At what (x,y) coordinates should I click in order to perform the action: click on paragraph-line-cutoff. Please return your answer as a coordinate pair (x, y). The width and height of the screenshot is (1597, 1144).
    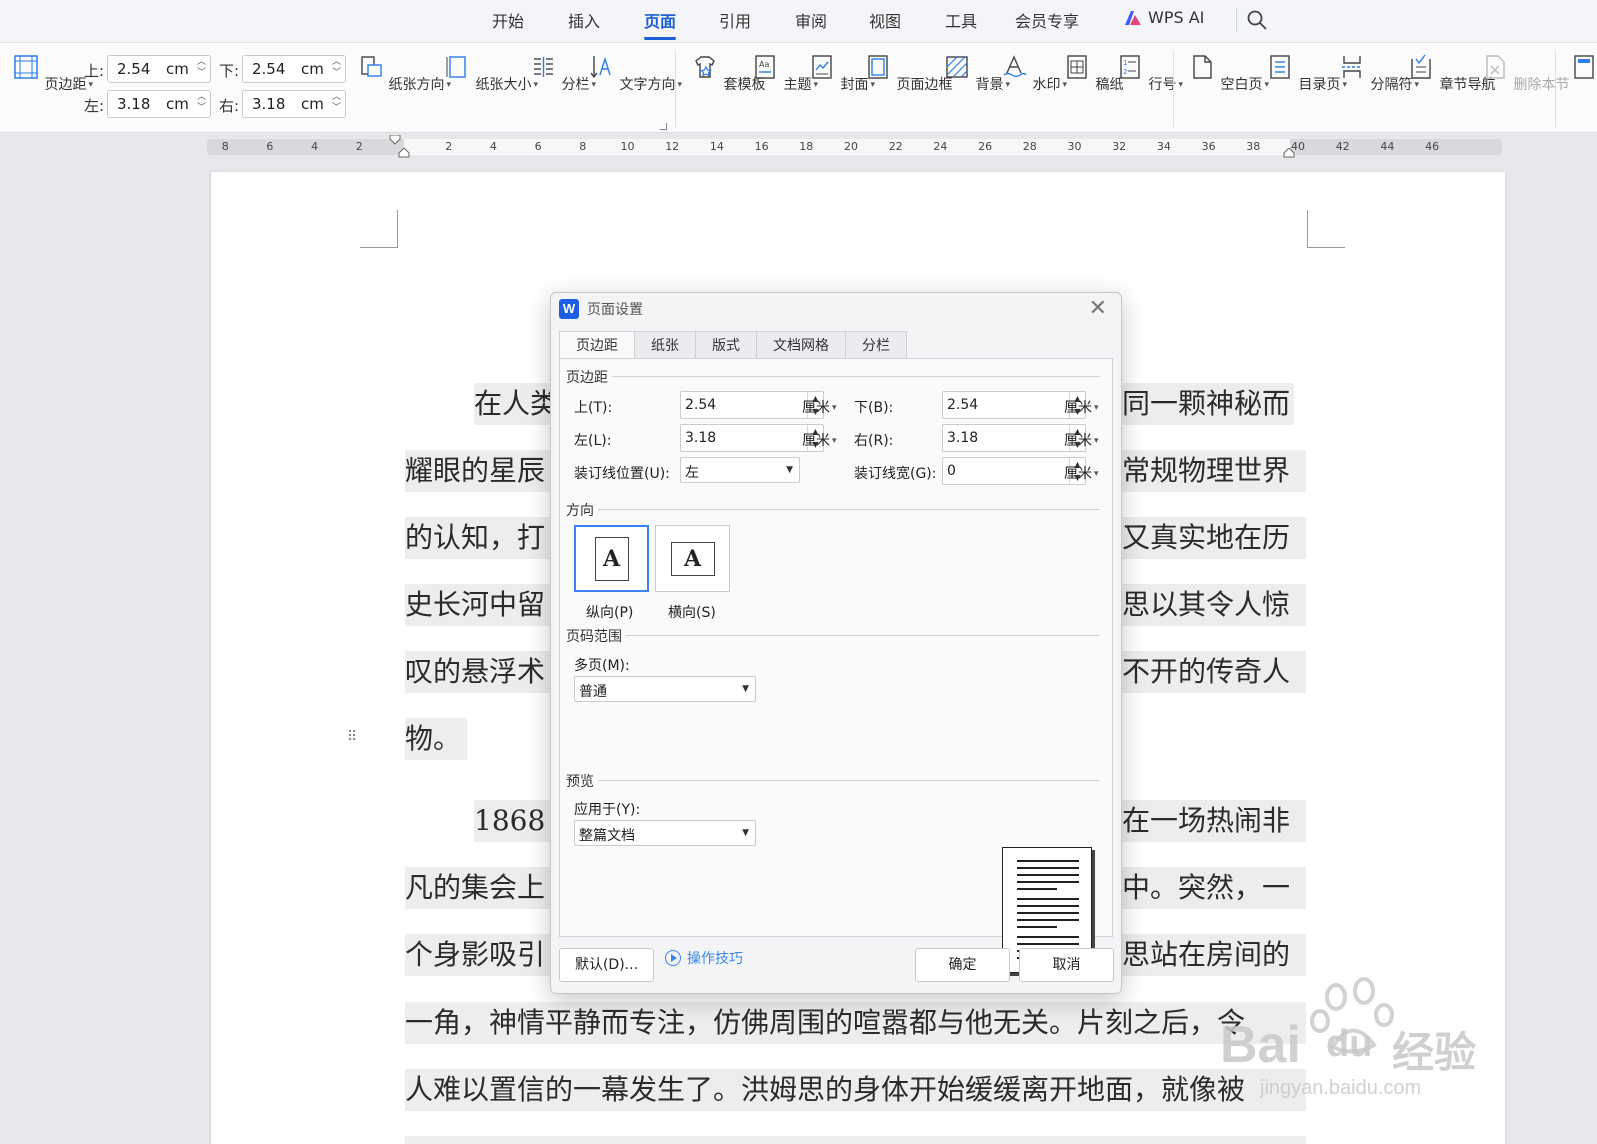
    Looking at the image, I should click on (855, 1140).